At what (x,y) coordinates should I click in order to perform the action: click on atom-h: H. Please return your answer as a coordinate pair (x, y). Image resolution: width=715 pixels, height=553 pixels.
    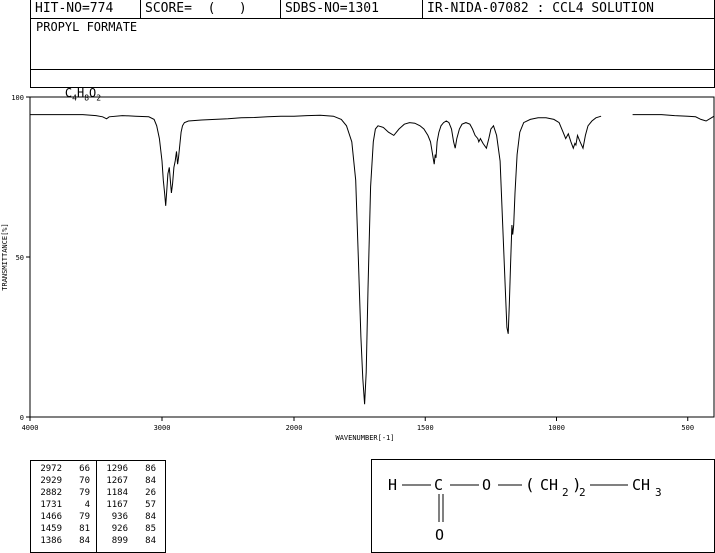
    Looking at the image, I should click on (392, 485).